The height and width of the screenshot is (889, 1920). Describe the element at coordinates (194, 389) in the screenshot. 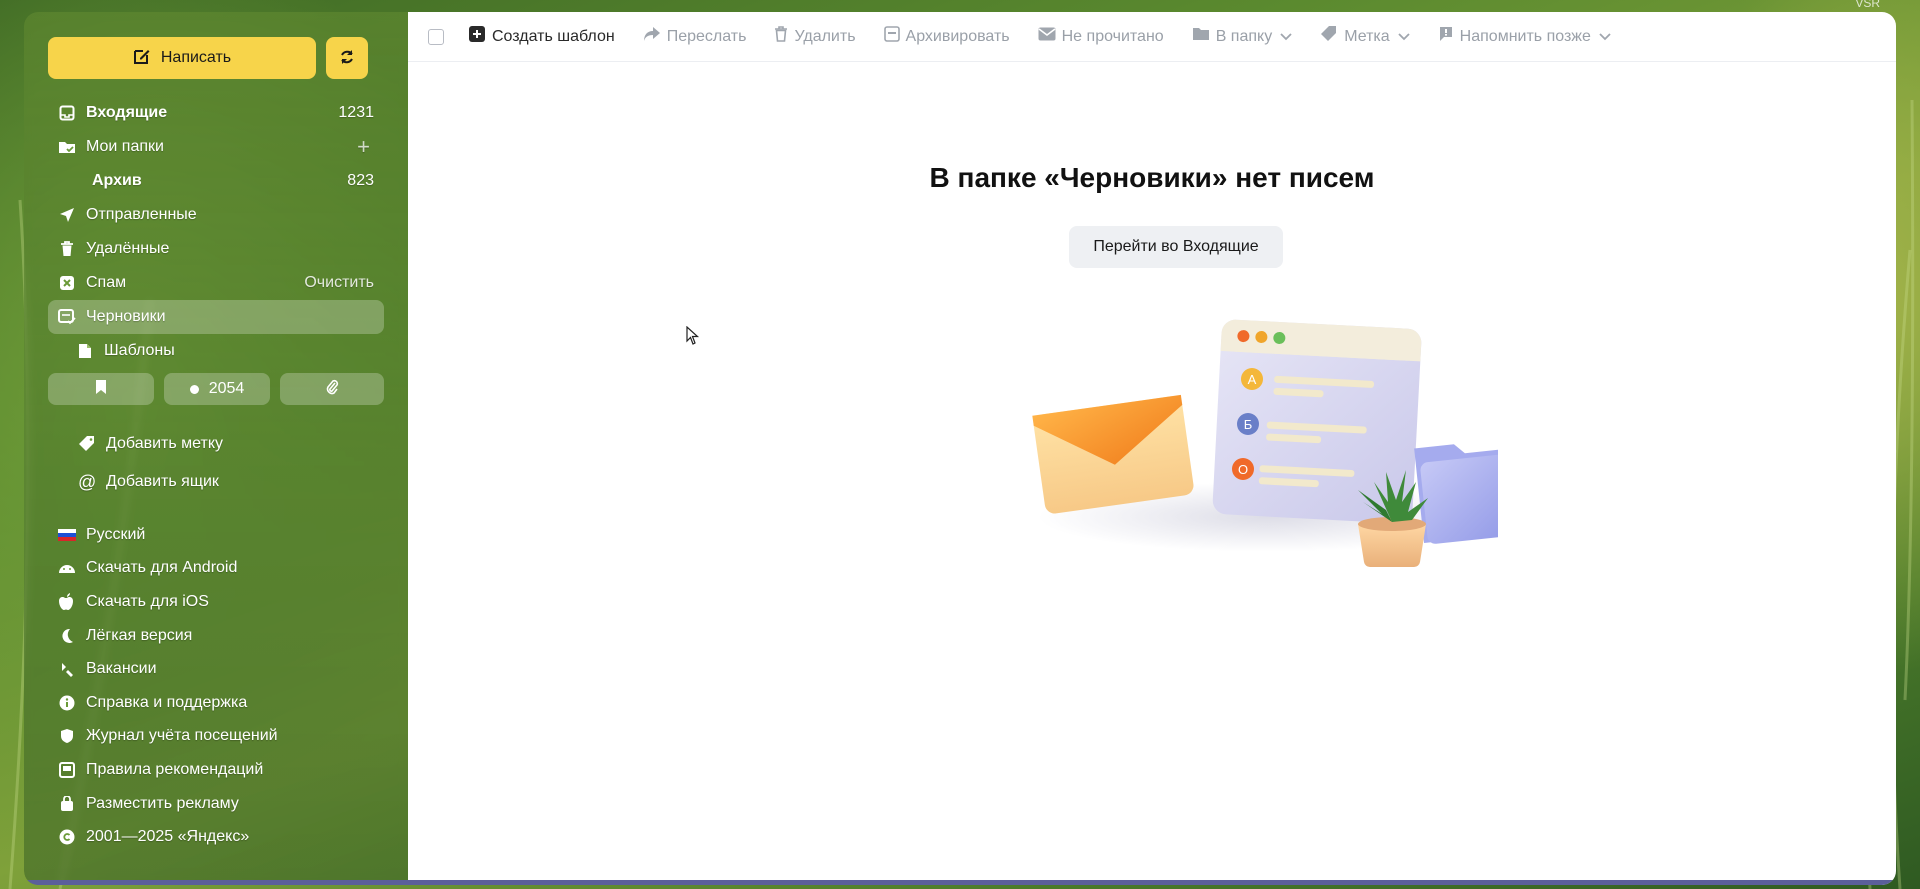

I see `unread-dot-icon` at that location.